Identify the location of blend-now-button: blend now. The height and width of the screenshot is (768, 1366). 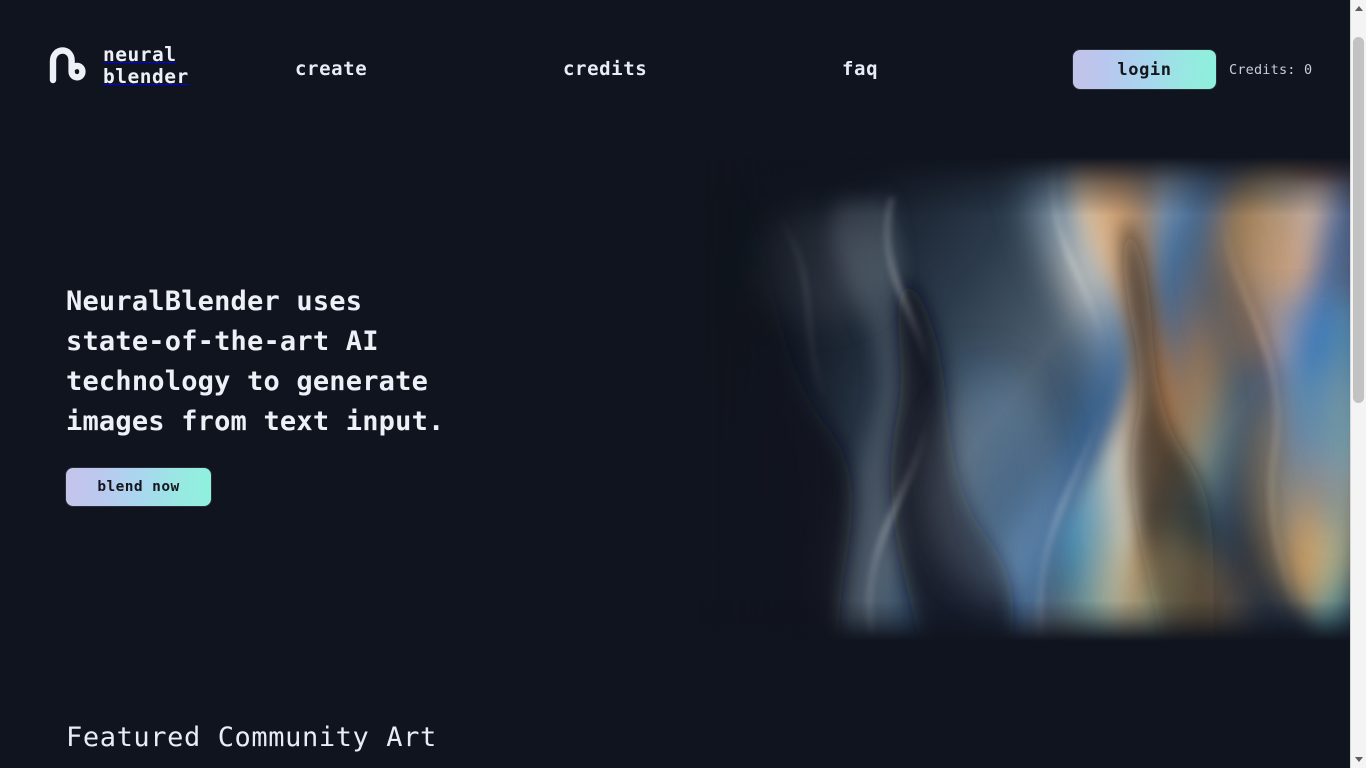
(138, 487).